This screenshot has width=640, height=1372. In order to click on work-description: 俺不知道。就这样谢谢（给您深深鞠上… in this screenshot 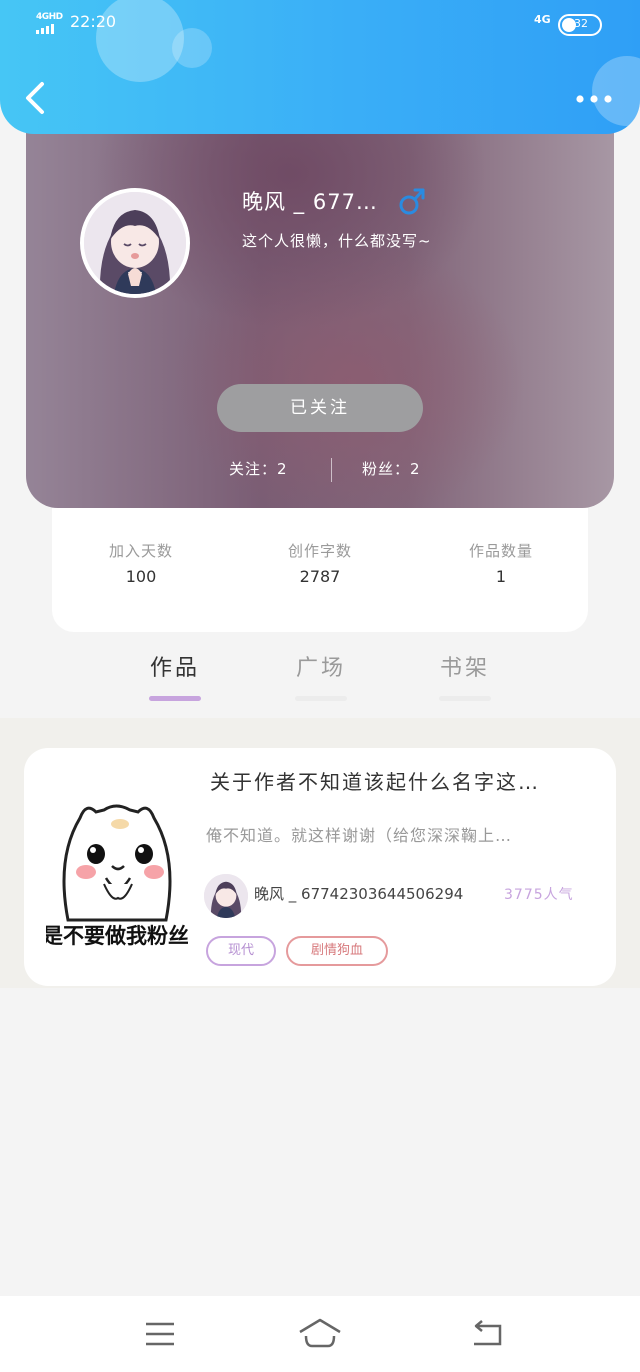, I will do `click(359, 835)`.